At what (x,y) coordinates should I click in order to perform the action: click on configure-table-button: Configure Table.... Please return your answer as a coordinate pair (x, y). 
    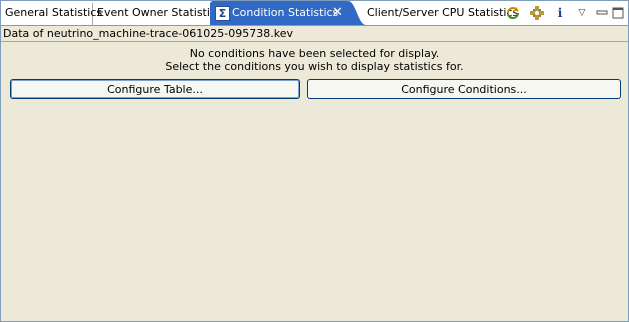
    Looking at the image, I should click on (155, 89).